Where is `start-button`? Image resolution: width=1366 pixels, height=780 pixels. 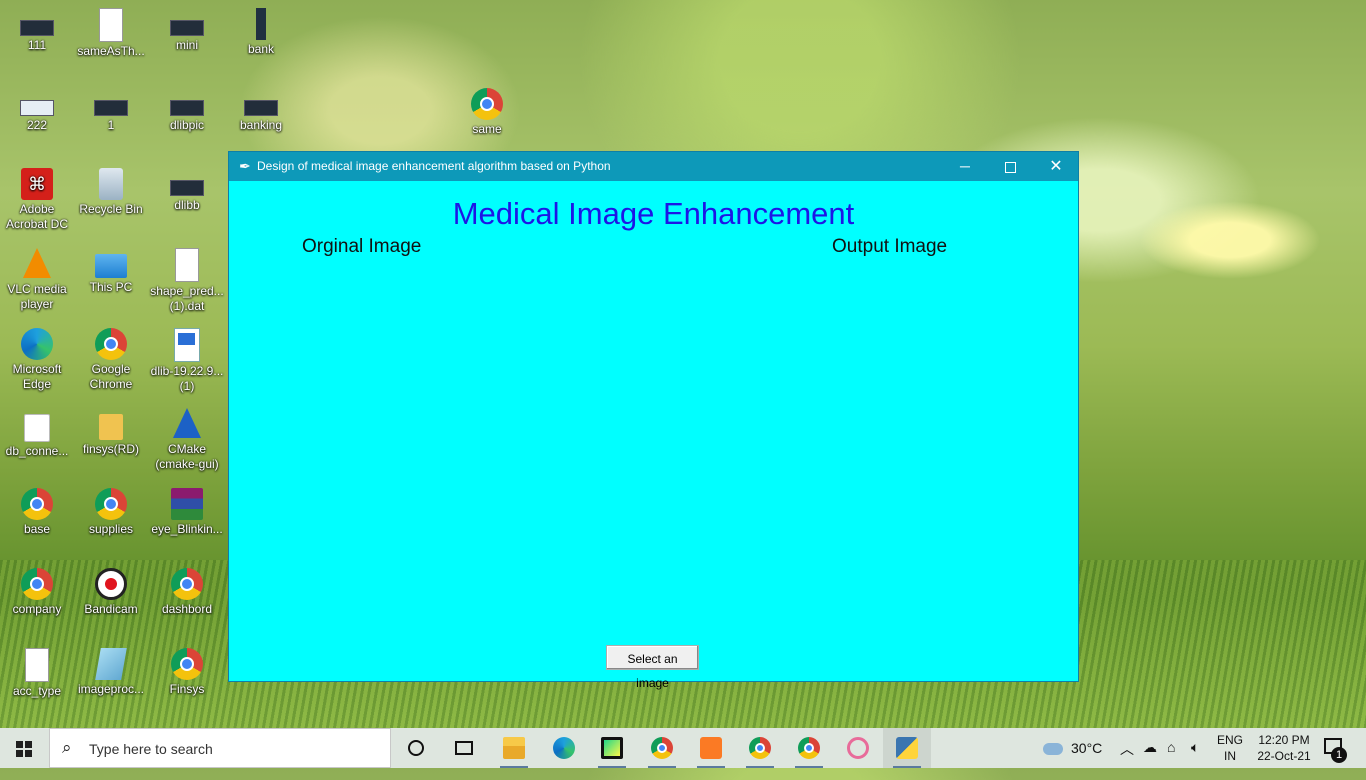
start-button is located at coordinates (24, 748).